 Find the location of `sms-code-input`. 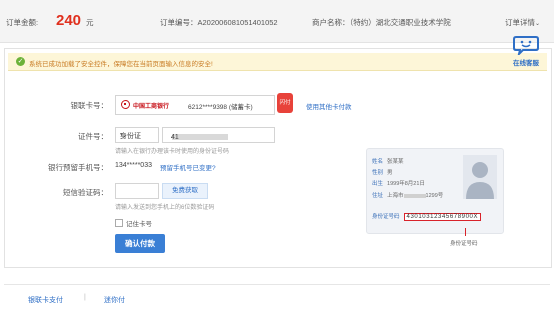

sms-code-input is located at coordinates (137, 191).